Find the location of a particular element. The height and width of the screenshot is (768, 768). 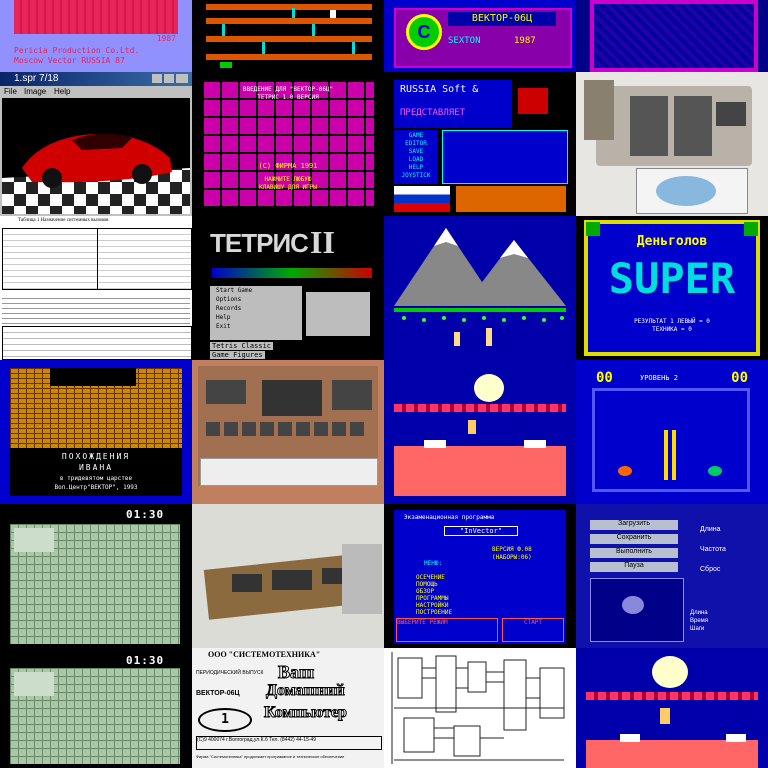

timer-display: 01:30 is located at coordinates (145, 514).